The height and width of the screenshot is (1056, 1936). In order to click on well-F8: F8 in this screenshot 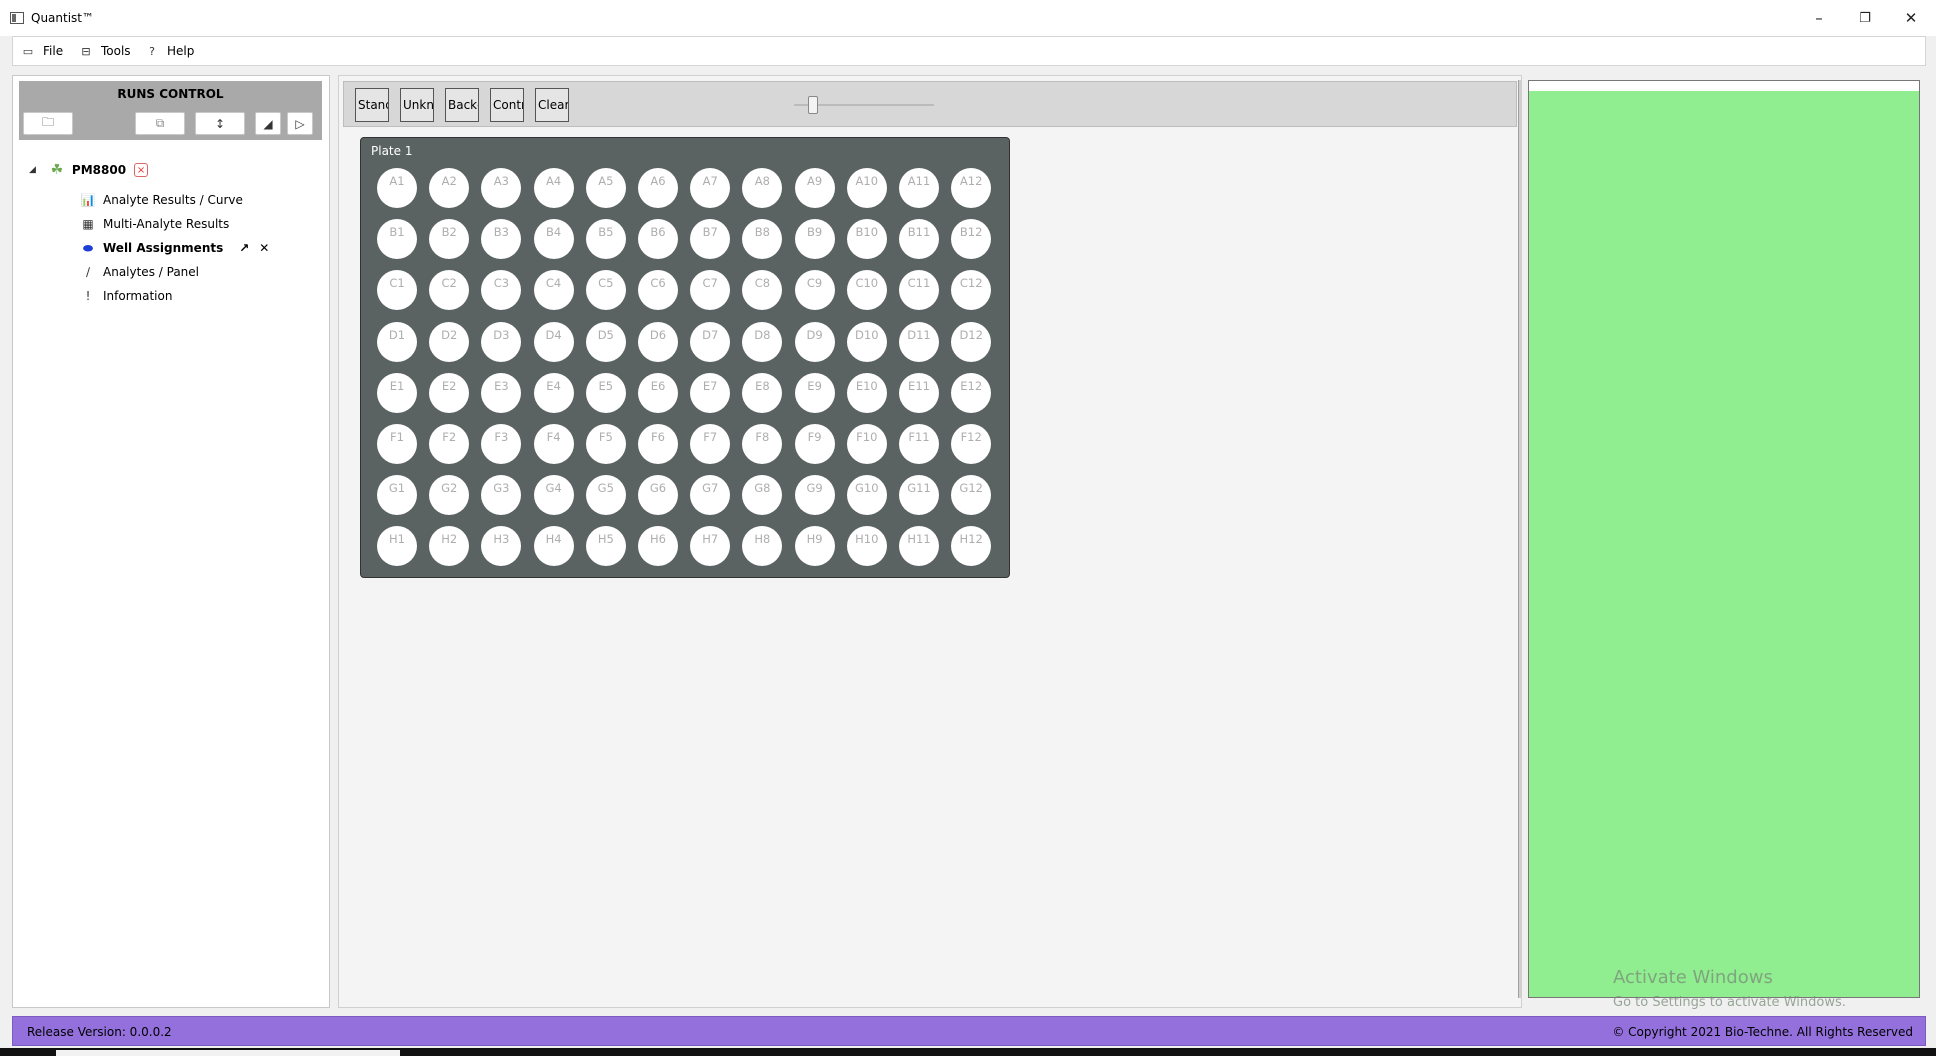, I will do `click(762, 444)`.